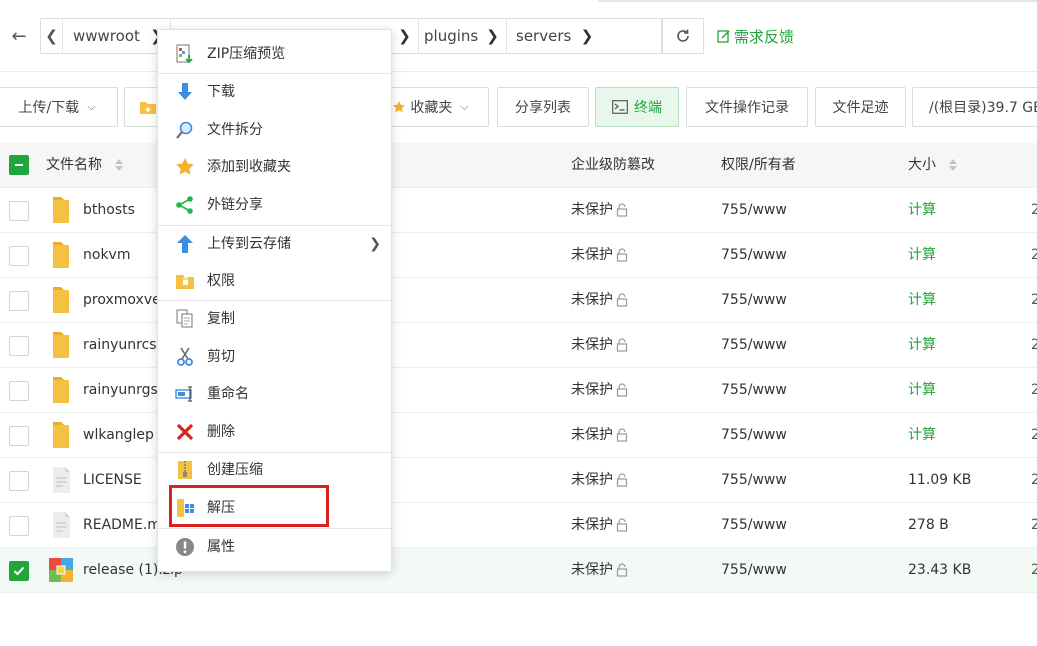 The width and height of the screenshot is (1037, 646). I want to click on context-menu-item: 复制, so click(274, 319).